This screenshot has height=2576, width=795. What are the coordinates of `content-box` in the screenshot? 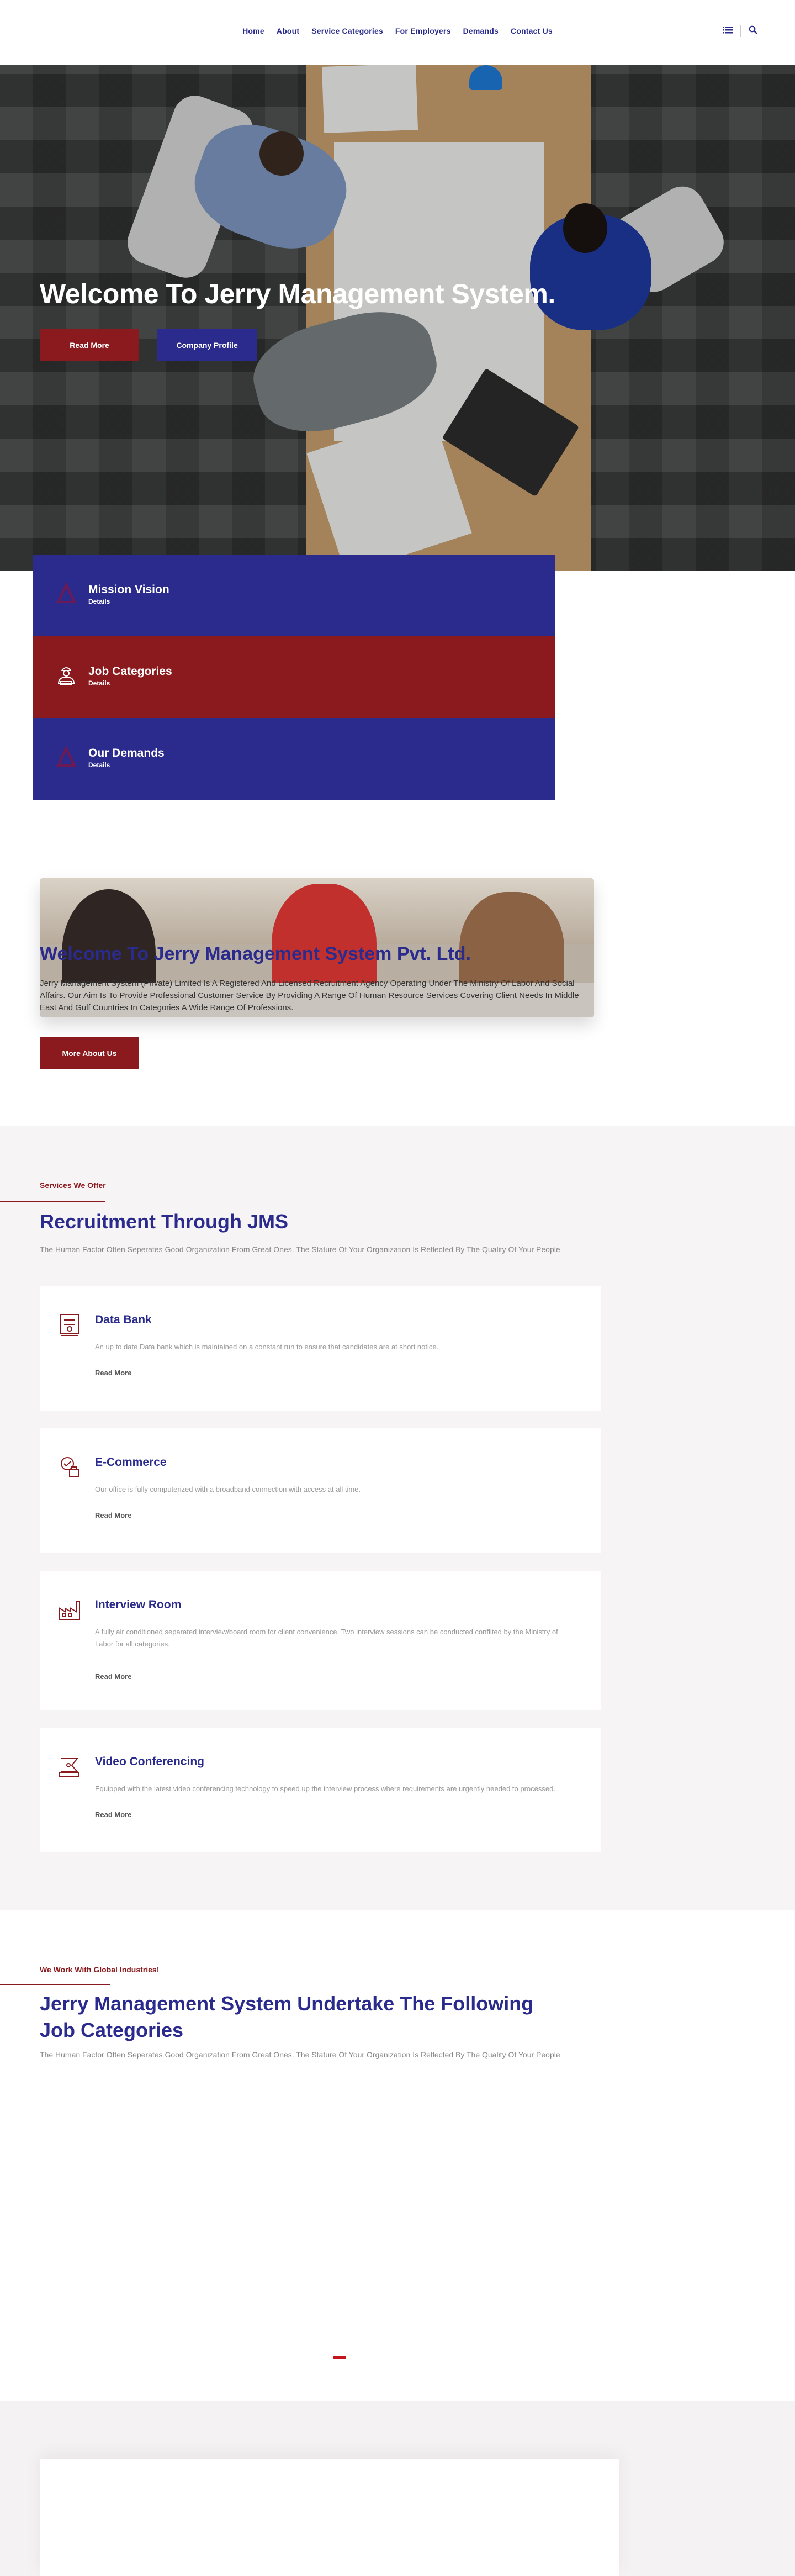 It's located at (330, 2517).